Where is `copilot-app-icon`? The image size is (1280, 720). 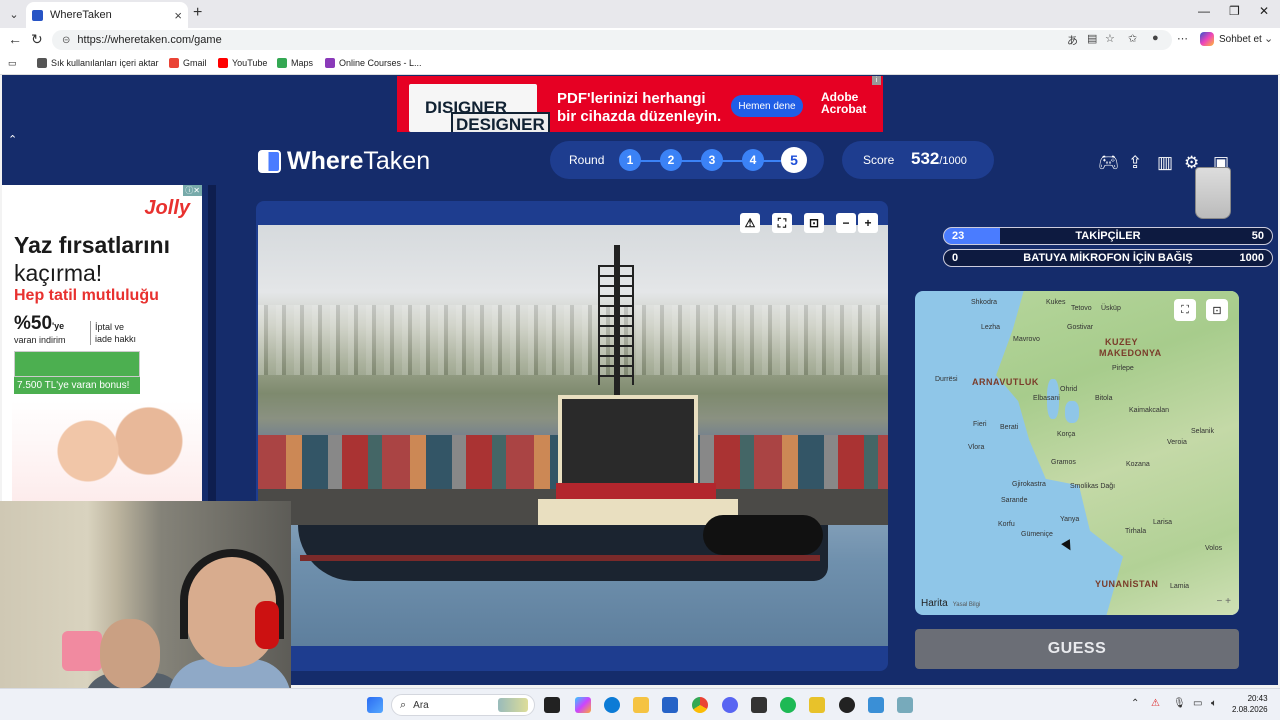
copilot-app-icon is located at coordinates (583, 705).